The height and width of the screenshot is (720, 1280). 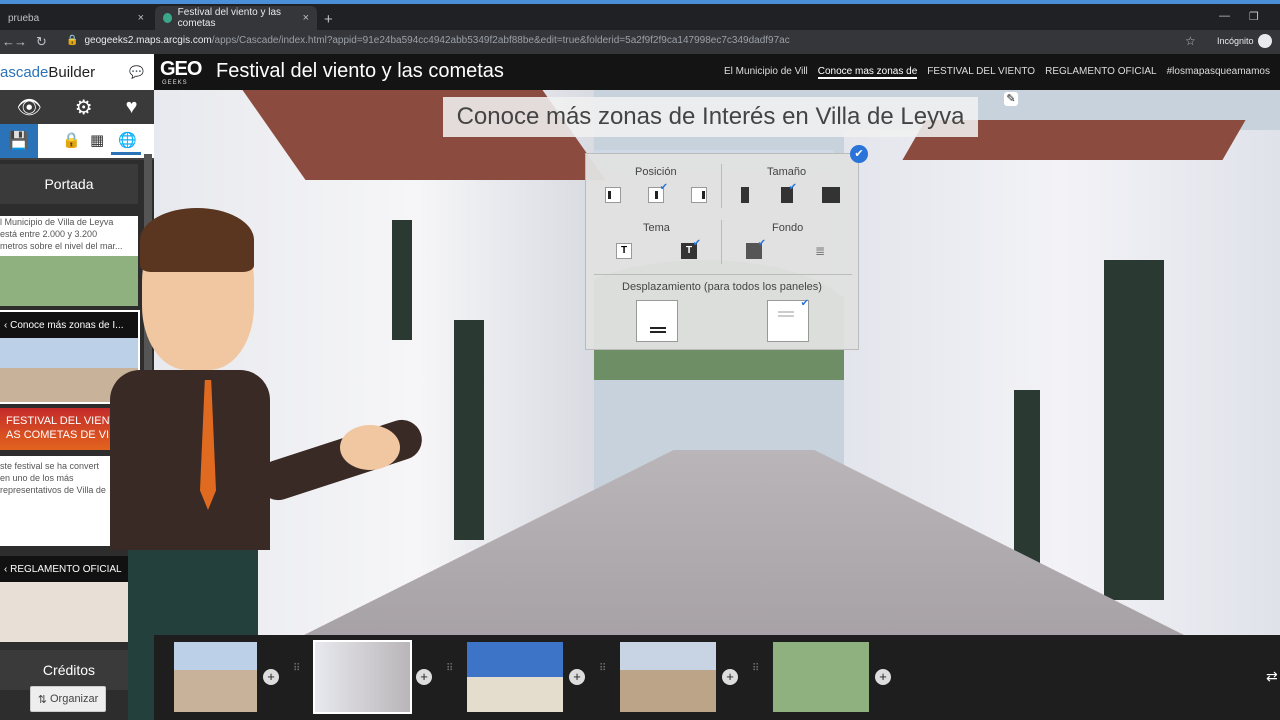 I want to click on builder-title: ascade Builder 💬, so click(x=77, y=72).